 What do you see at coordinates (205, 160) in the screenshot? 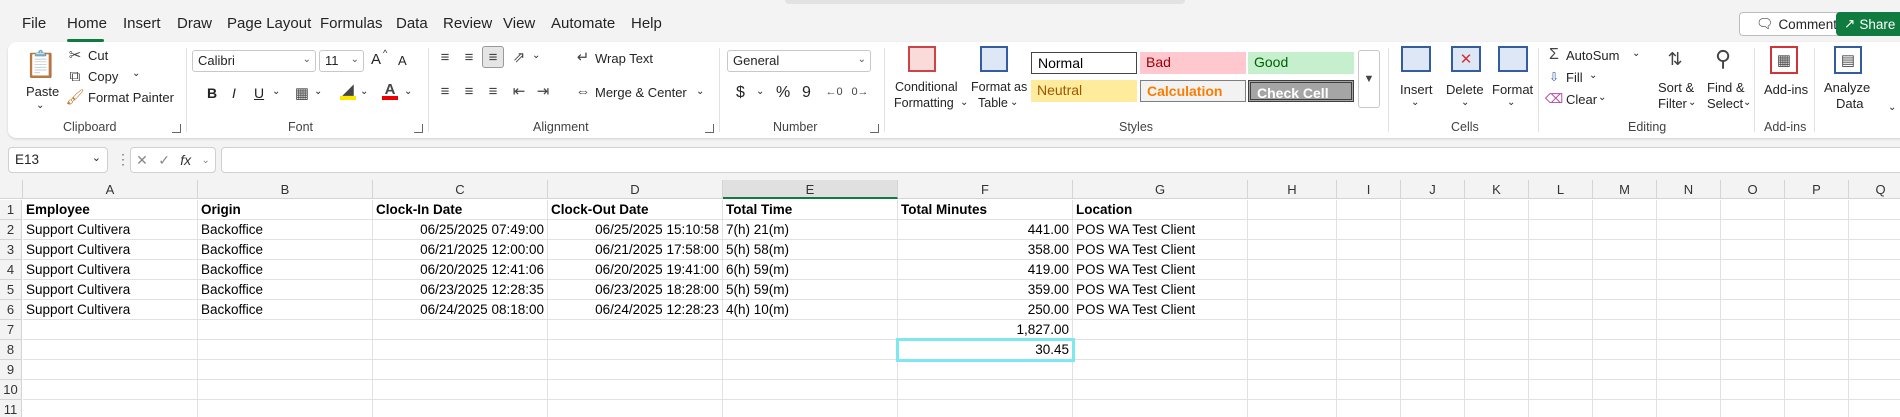
I see `chevron-down-icon: ⌄` at bounding box center [205, 160].